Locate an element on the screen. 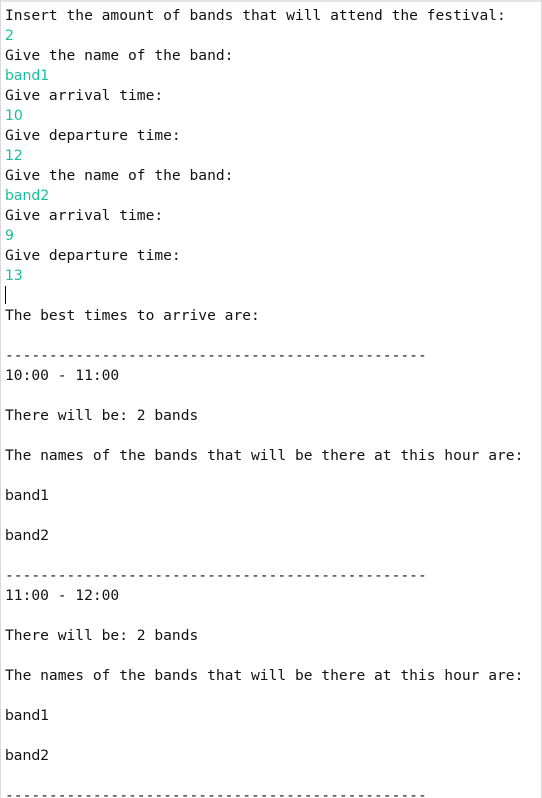  input-band-count: 2 is located at coordinates (9, 36).